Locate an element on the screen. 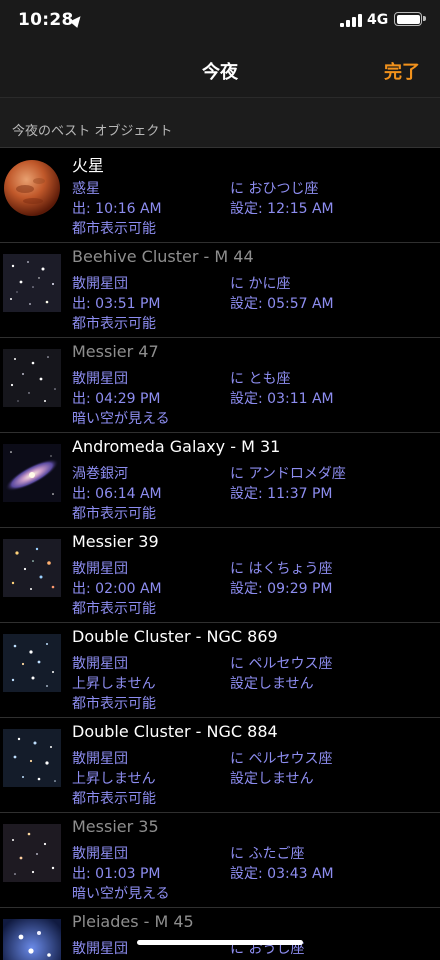 The width and height of the screenshot is (440, 960). rise-time: 出: 03:51 PM is located at coordinates (116, 304).